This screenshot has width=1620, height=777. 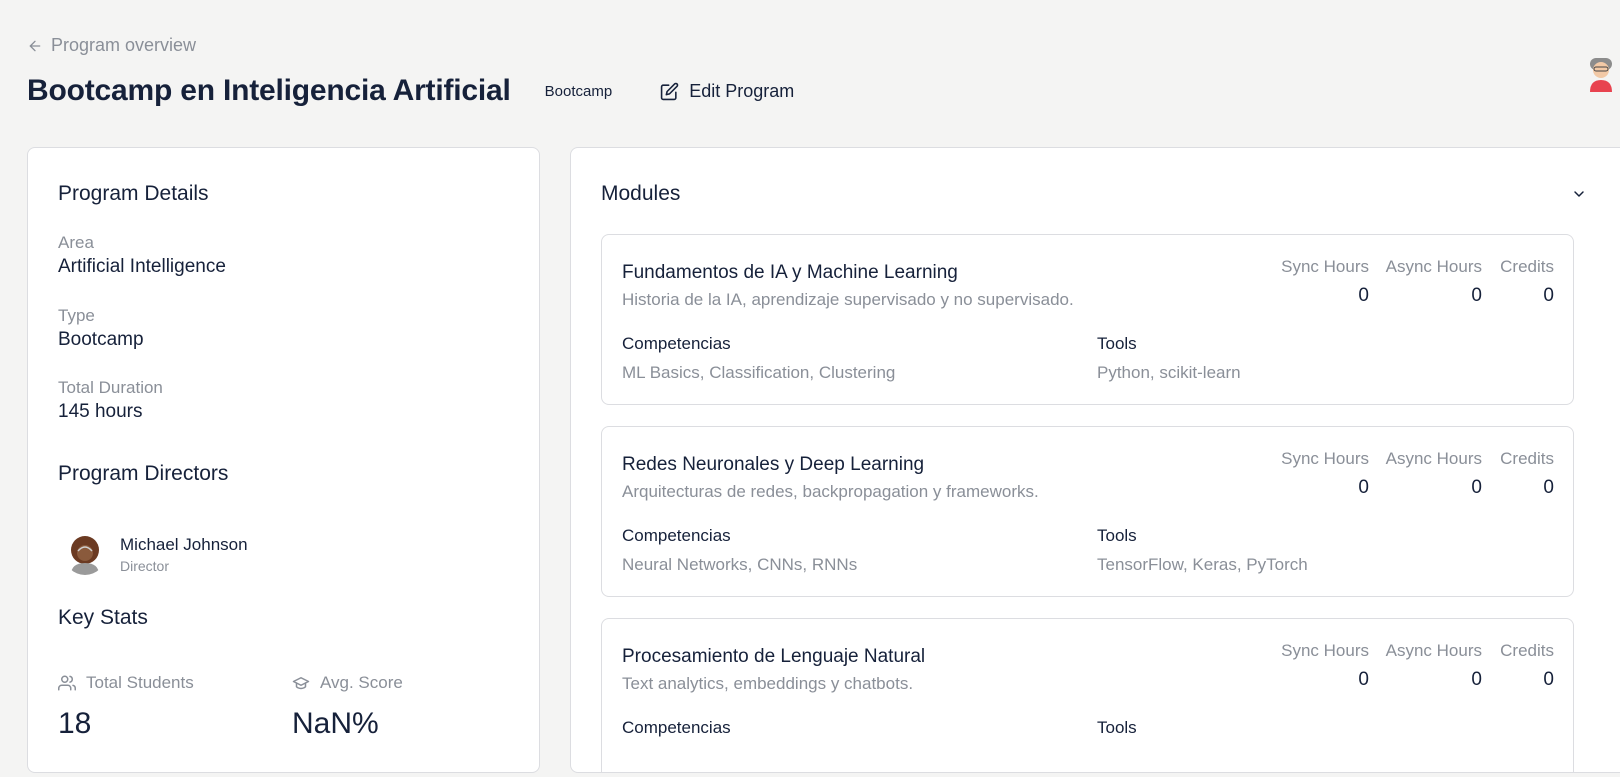 What do you see at coordinates (740, 564) in the screenshot?
I see `competencies-value: Neural Networks, CNNs, RNNs` at bounding box center [740, 564].